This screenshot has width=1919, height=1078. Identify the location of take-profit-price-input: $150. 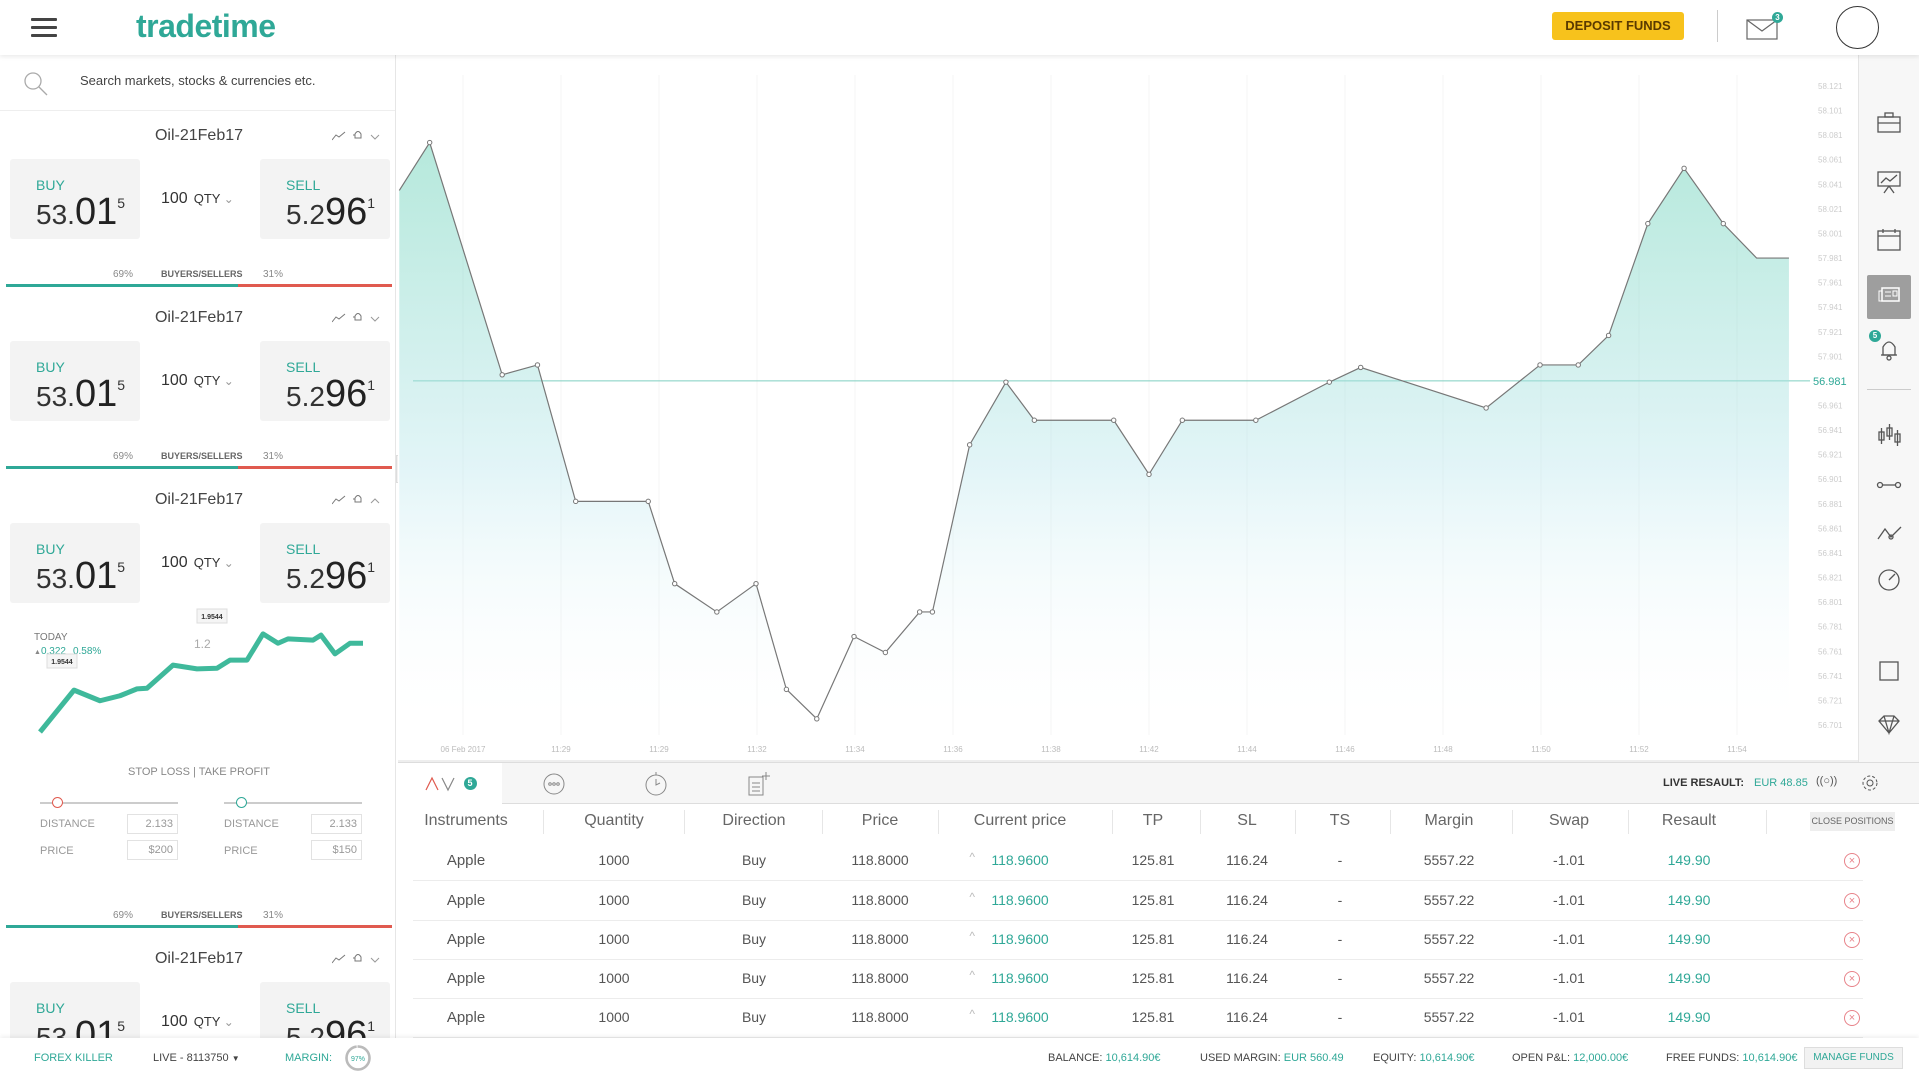
(336, 850).